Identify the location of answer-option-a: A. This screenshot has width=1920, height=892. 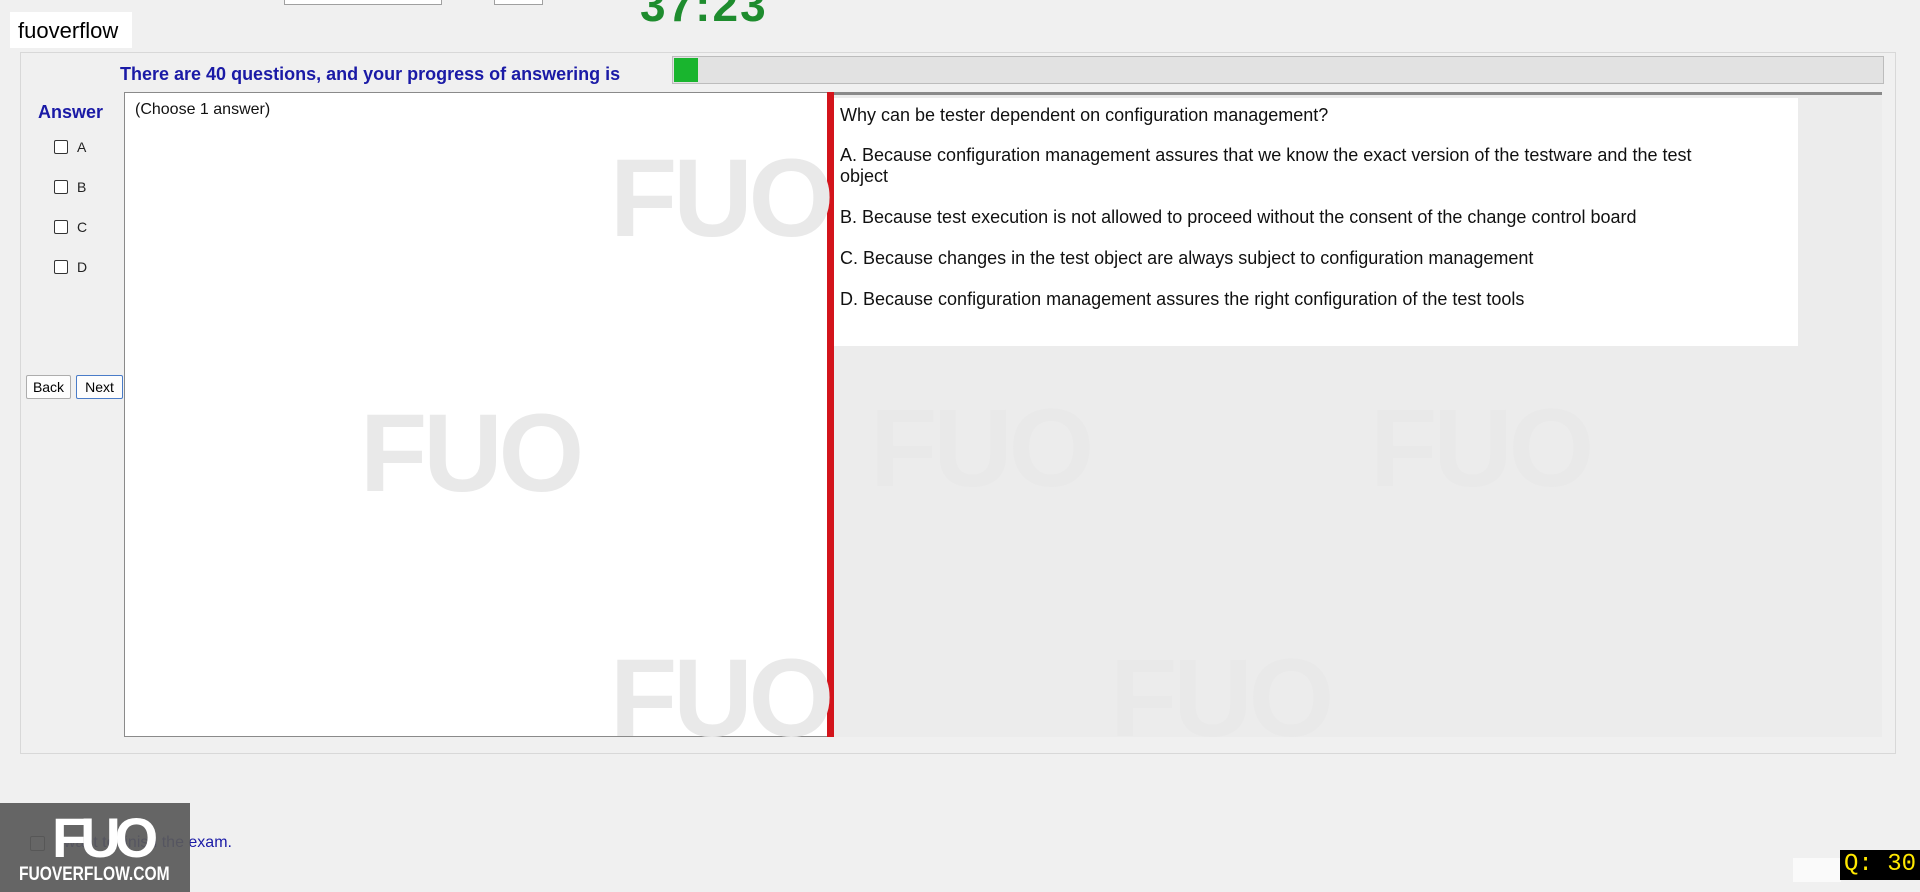
(70, 147).